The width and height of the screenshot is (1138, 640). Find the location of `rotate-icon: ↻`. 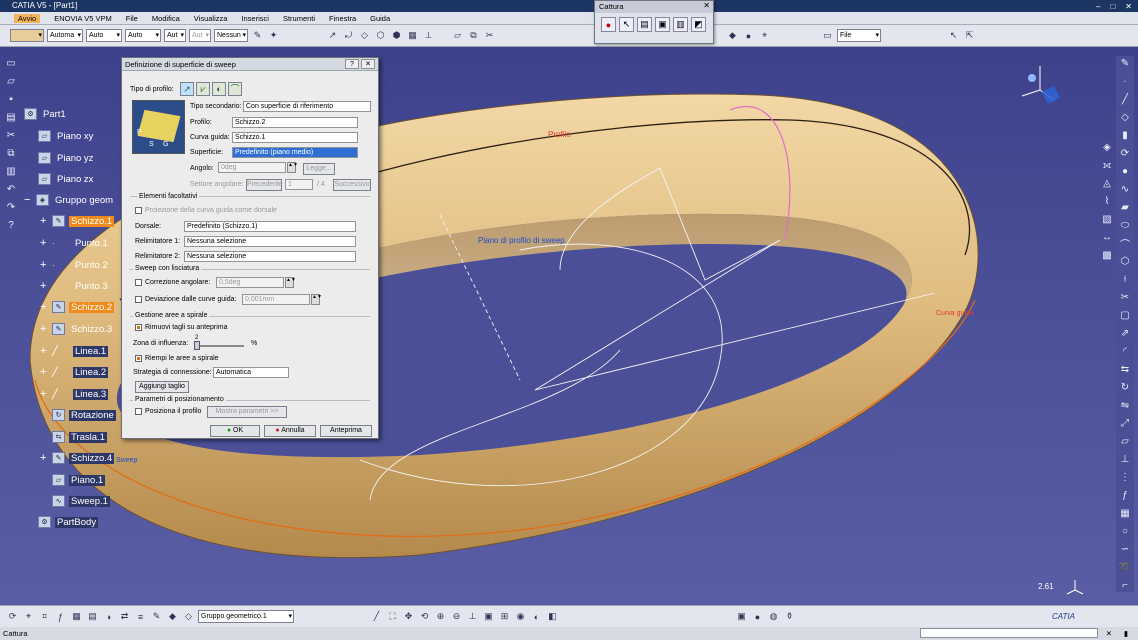

rotate-icon: ↻ is located at coordinates (1125, 387).